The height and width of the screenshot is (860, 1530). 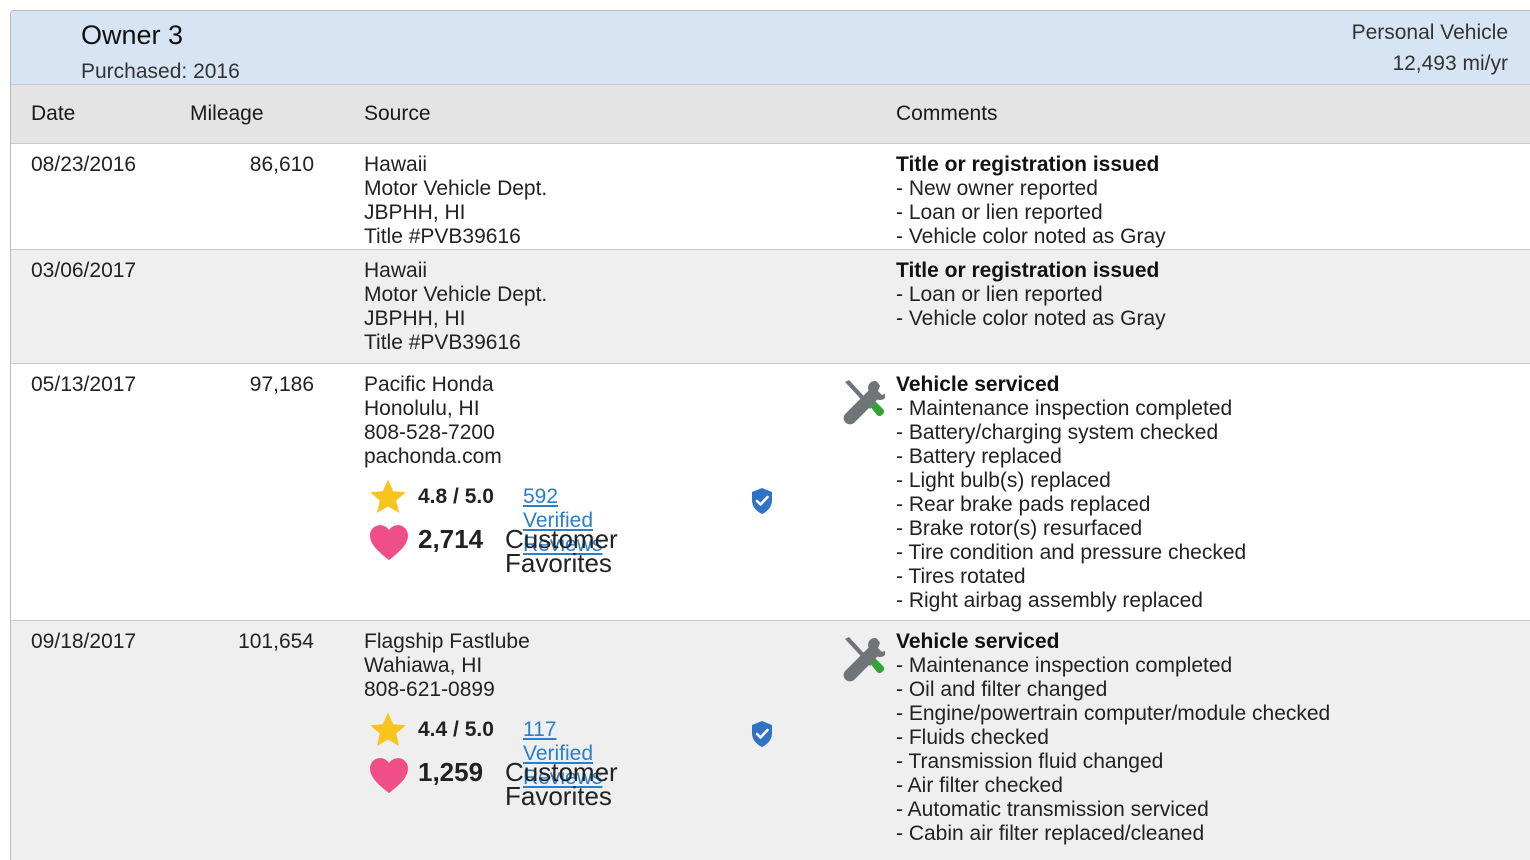 I want to click on column-date: Date, so click(x=53, y=113).